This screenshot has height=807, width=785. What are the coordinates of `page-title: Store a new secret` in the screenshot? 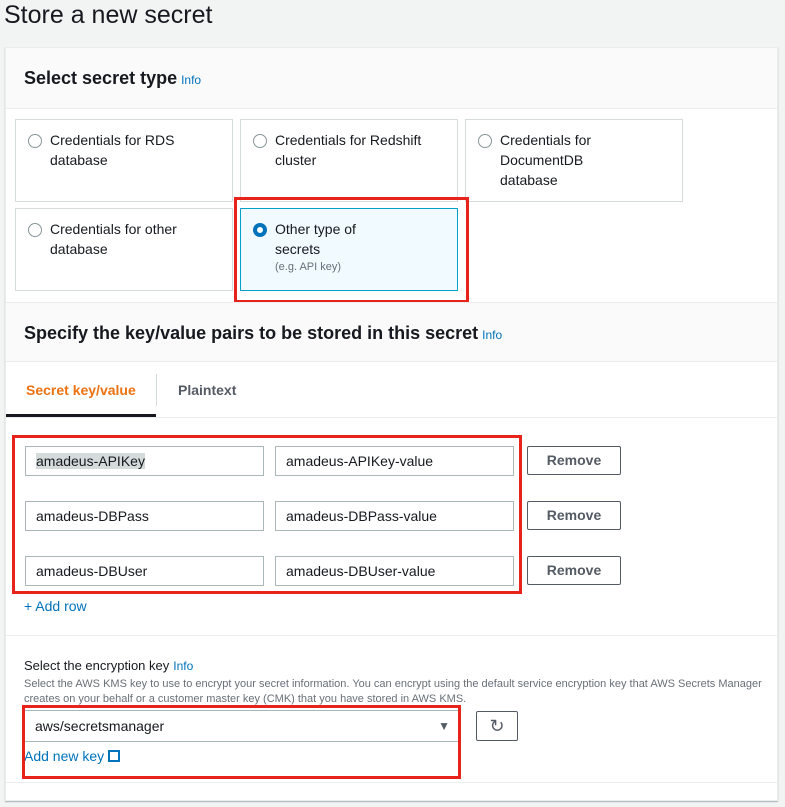 It's located at (108, 15).